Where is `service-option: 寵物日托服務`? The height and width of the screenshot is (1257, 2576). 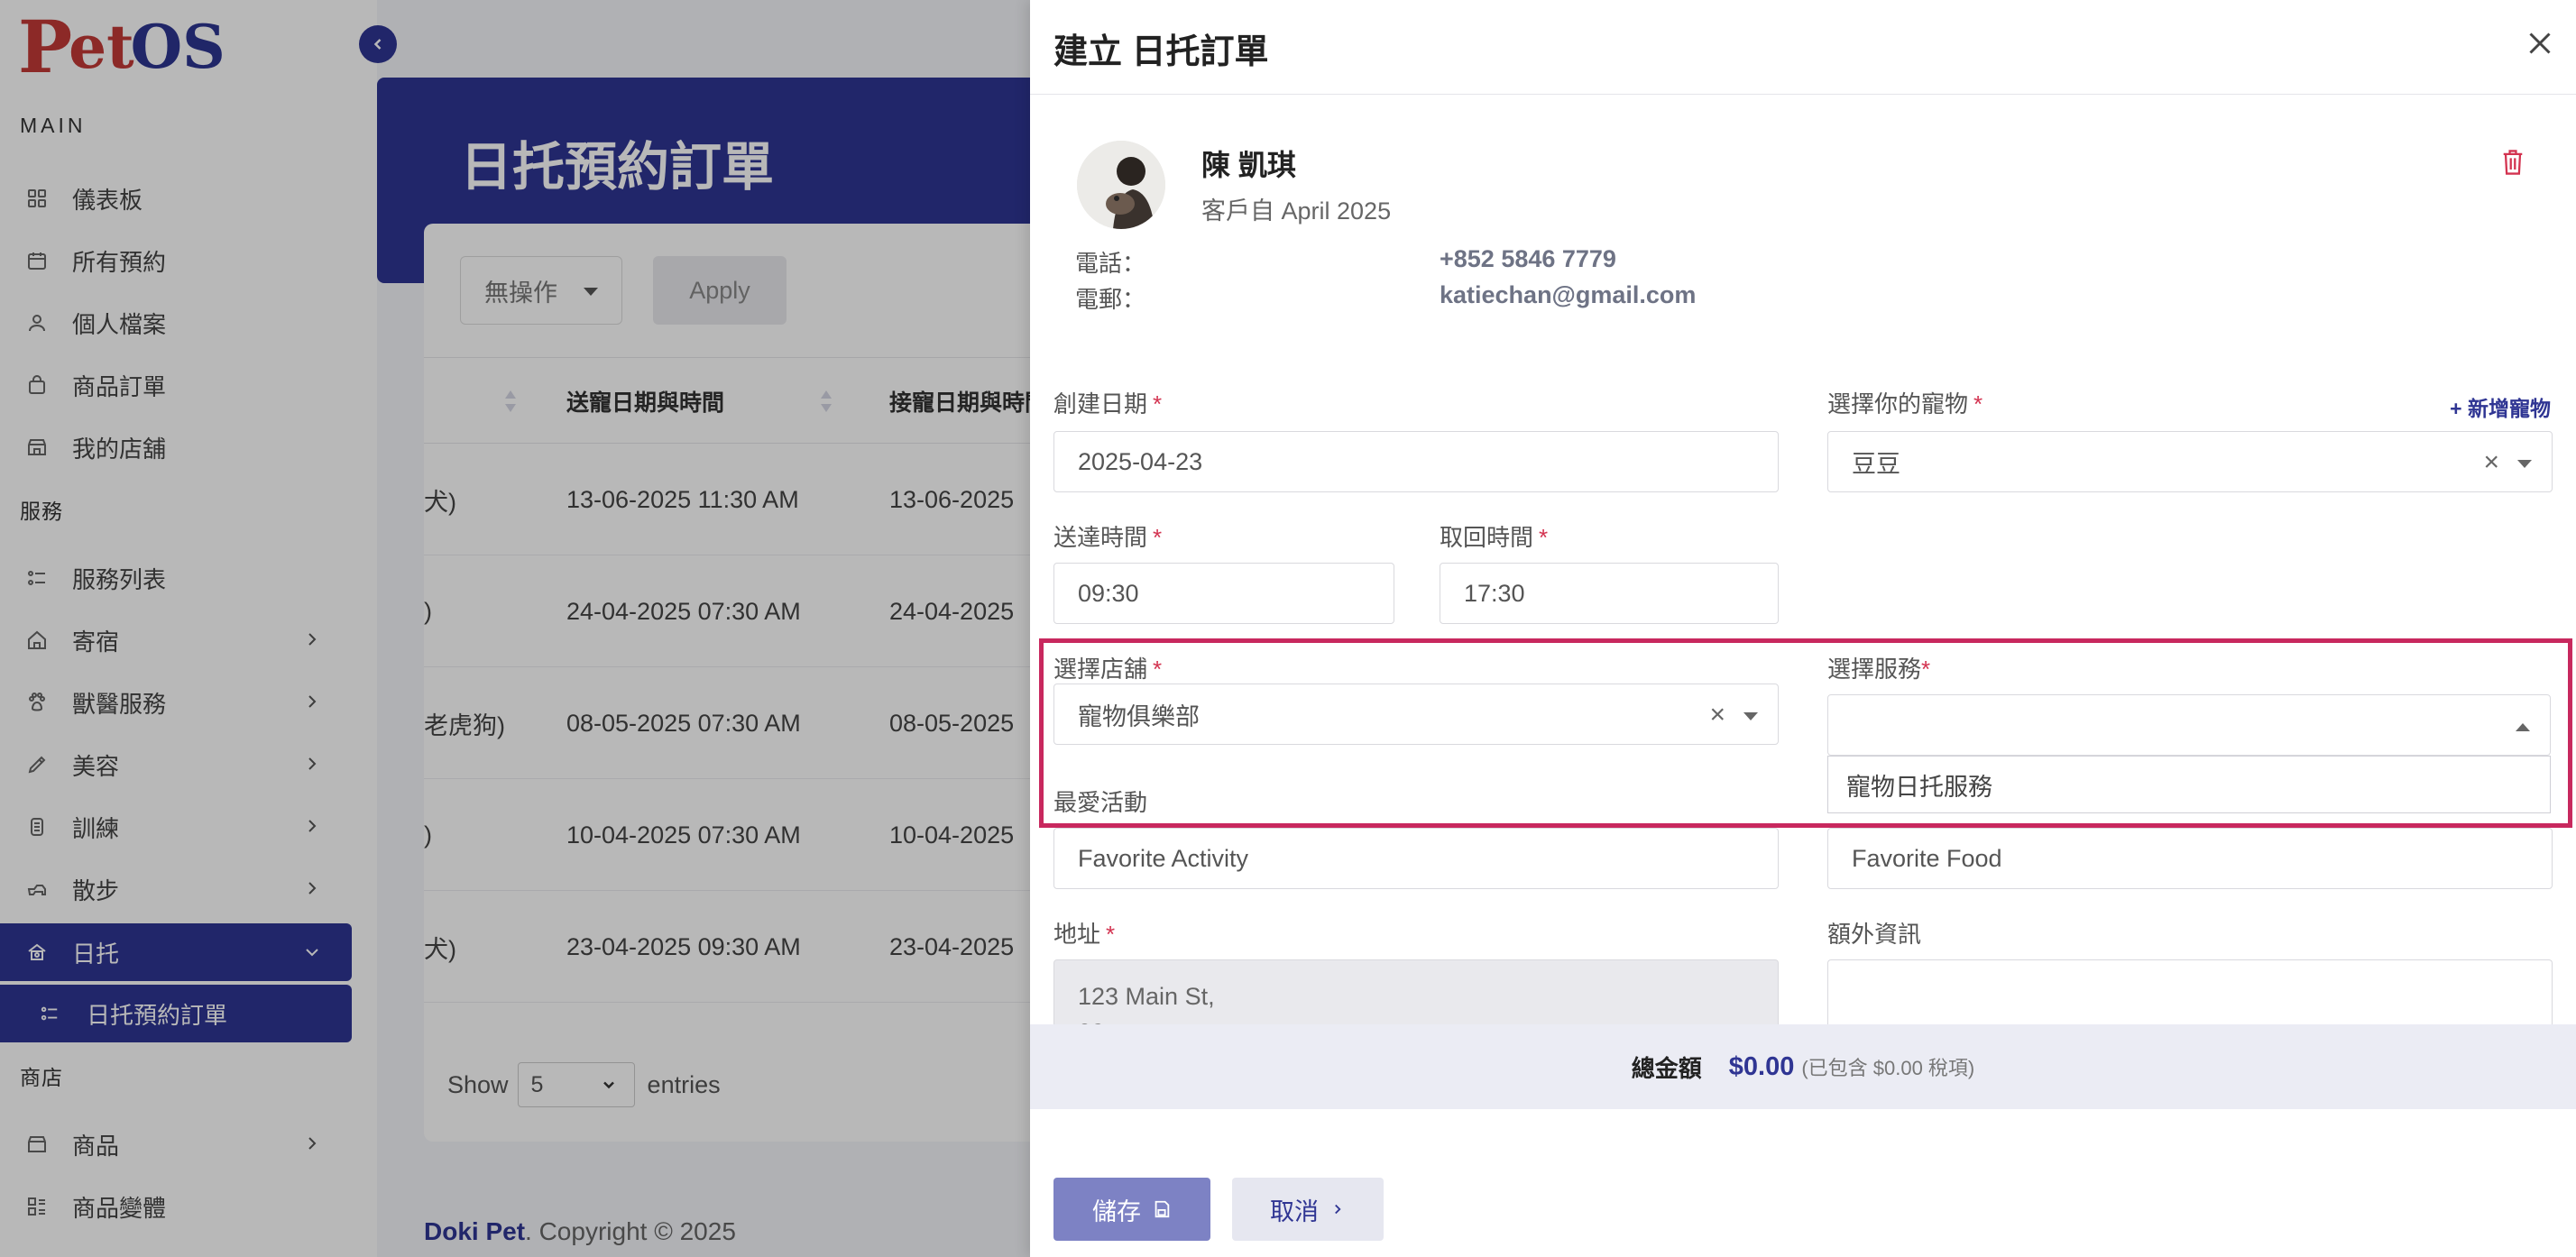 service-option: 寵物日托服務 is located at coordinates (2189, 784).